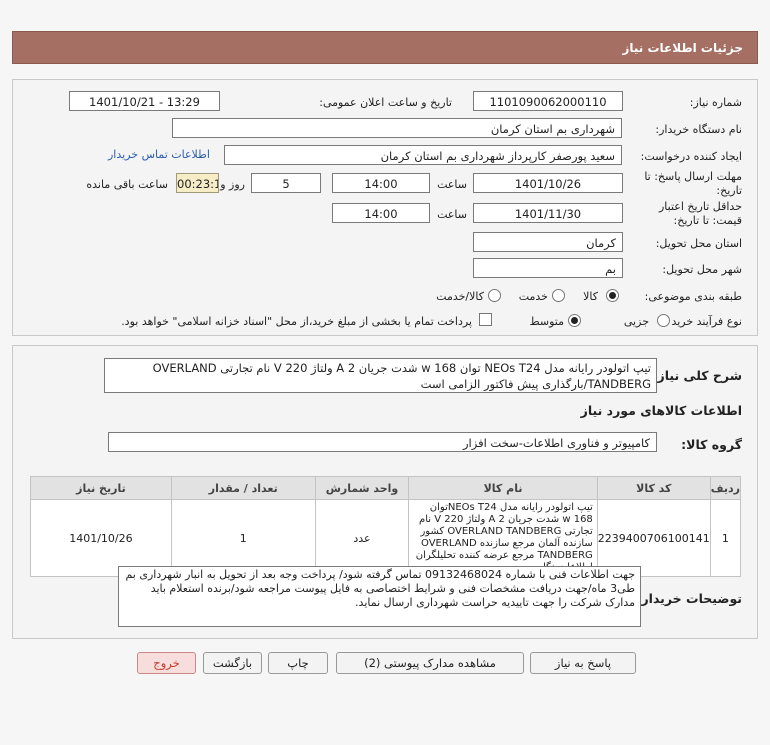 The width and height of the screenshot is (770, 745). What do you see at coordinates (574, 320) in the screenshot?
I see `process-medium-radio` at bounding box center [574, 320].